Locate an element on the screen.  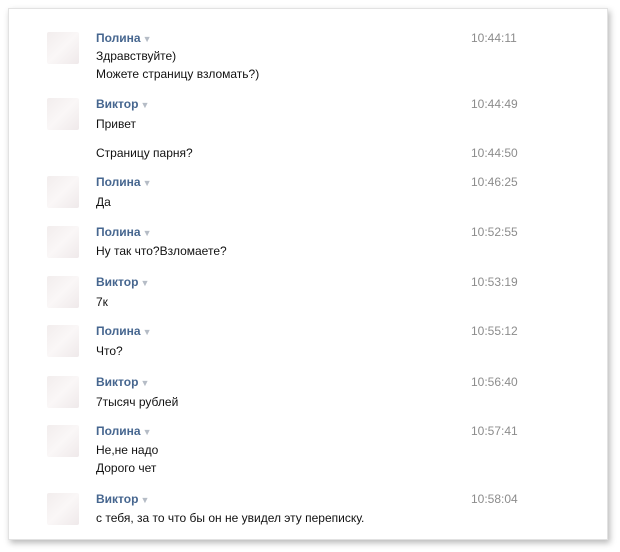
message-text: Можете страницу взломать?) is located at coordinates (178, 74).